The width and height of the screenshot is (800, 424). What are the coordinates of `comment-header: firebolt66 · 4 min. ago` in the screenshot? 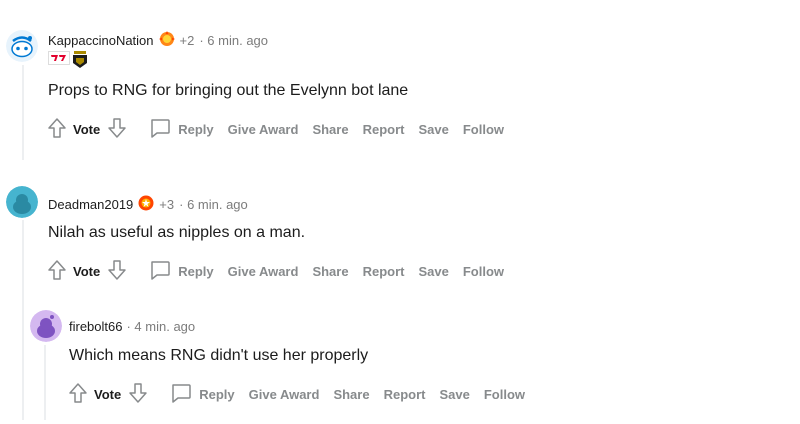 It's located at (132, 326).